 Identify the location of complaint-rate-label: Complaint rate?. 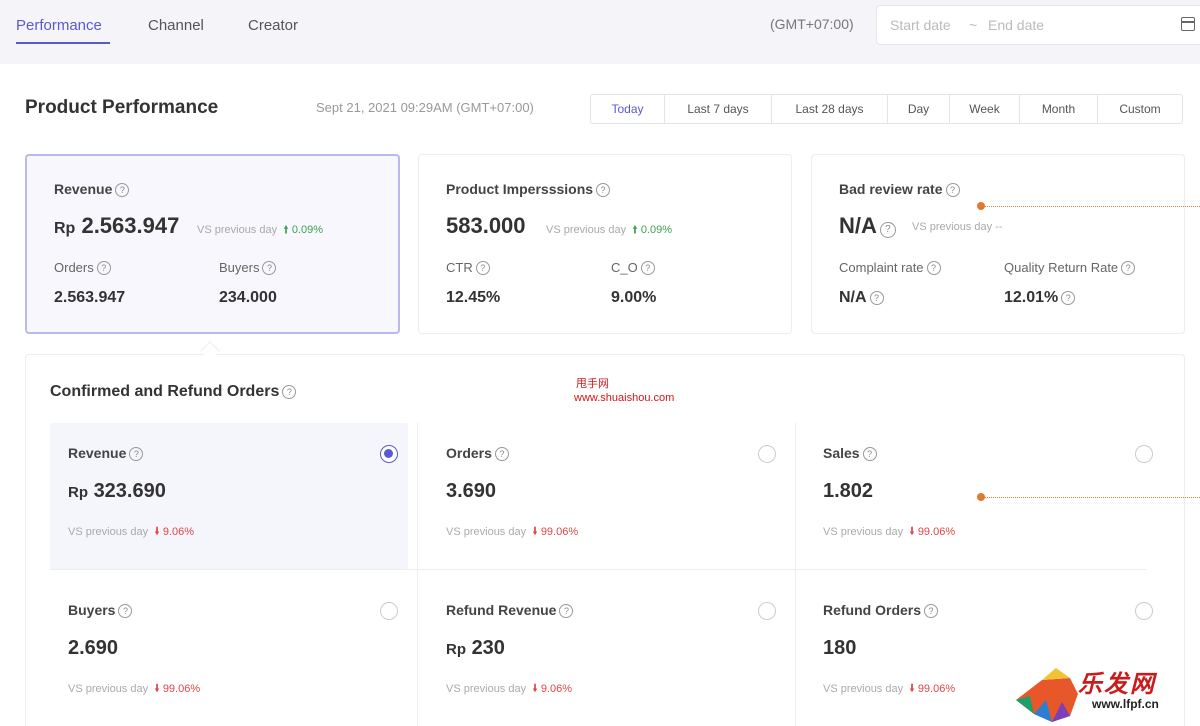
(890, 267).